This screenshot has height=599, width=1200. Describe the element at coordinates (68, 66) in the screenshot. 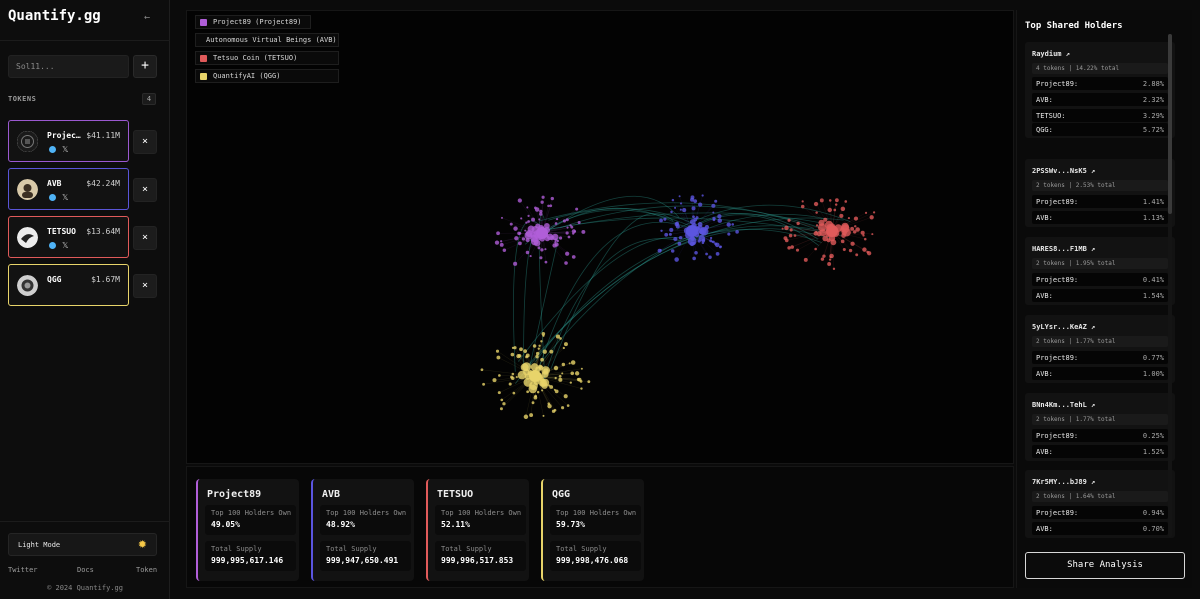

I see `token-search-input` at that location.